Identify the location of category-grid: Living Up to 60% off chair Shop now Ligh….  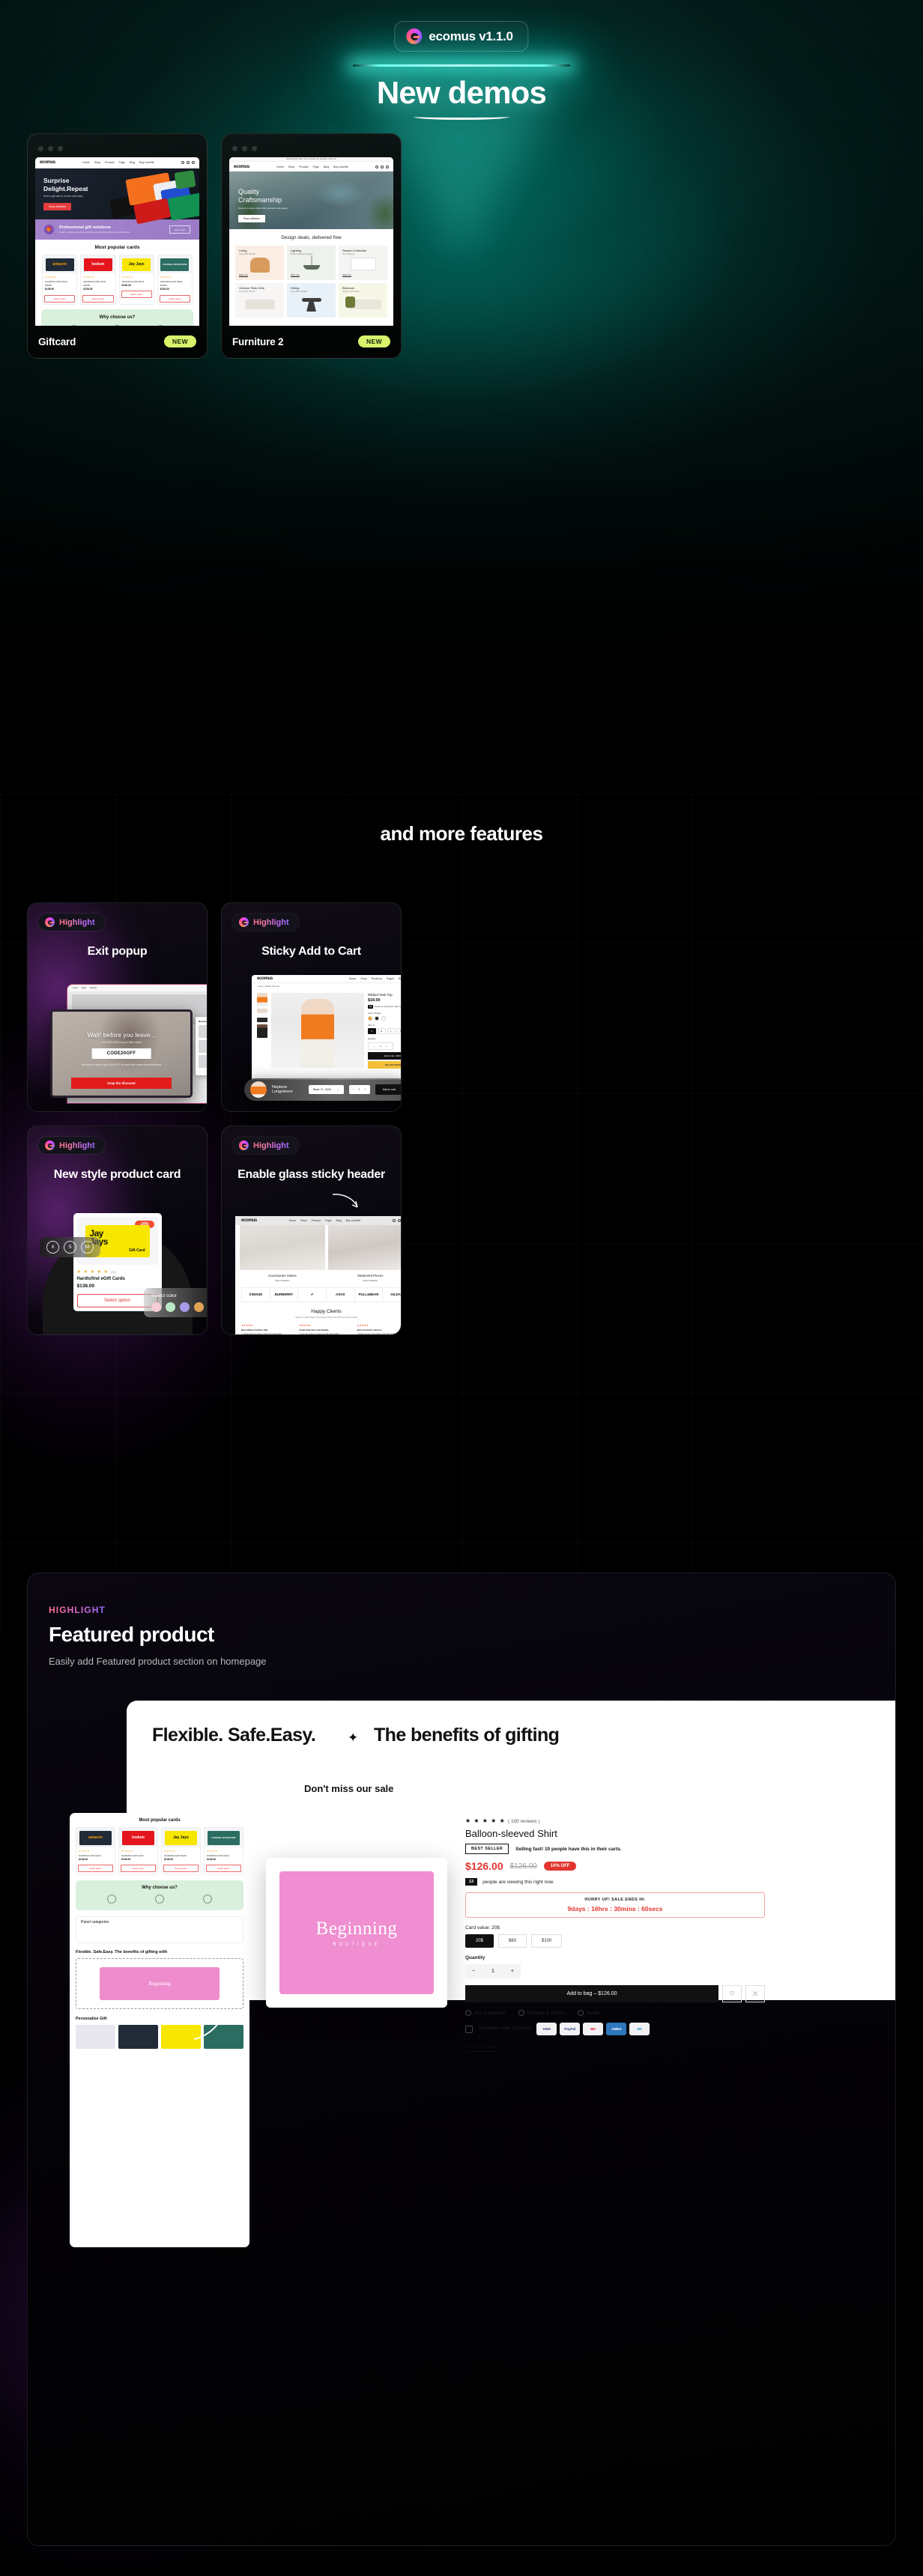
(311, 279).